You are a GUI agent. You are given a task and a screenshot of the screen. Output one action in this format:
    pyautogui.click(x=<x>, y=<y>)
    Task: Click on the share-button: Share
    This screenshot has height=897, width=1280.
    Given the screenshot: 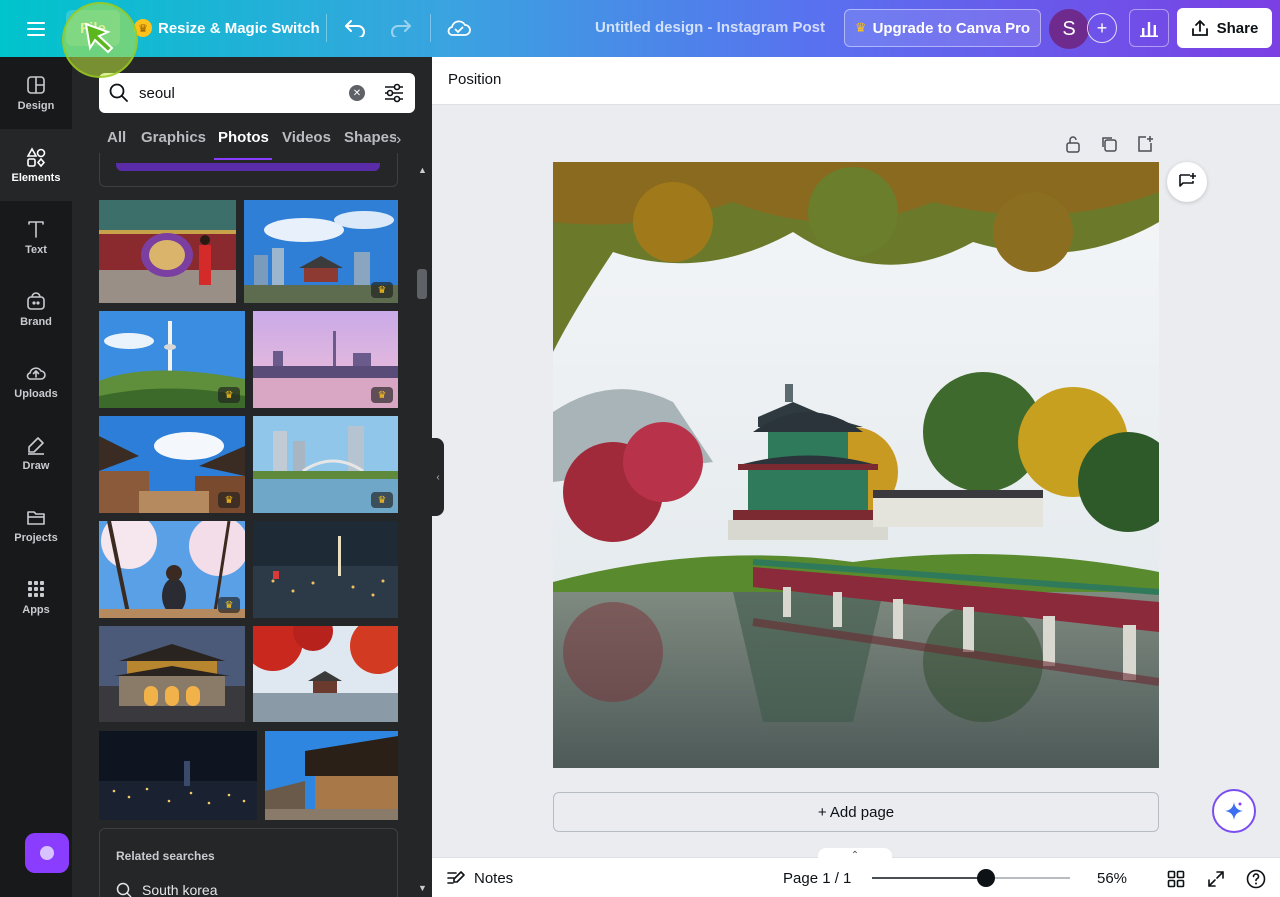 What is the action you would take?
    pyautogui.click(x=1224, y=28)
    